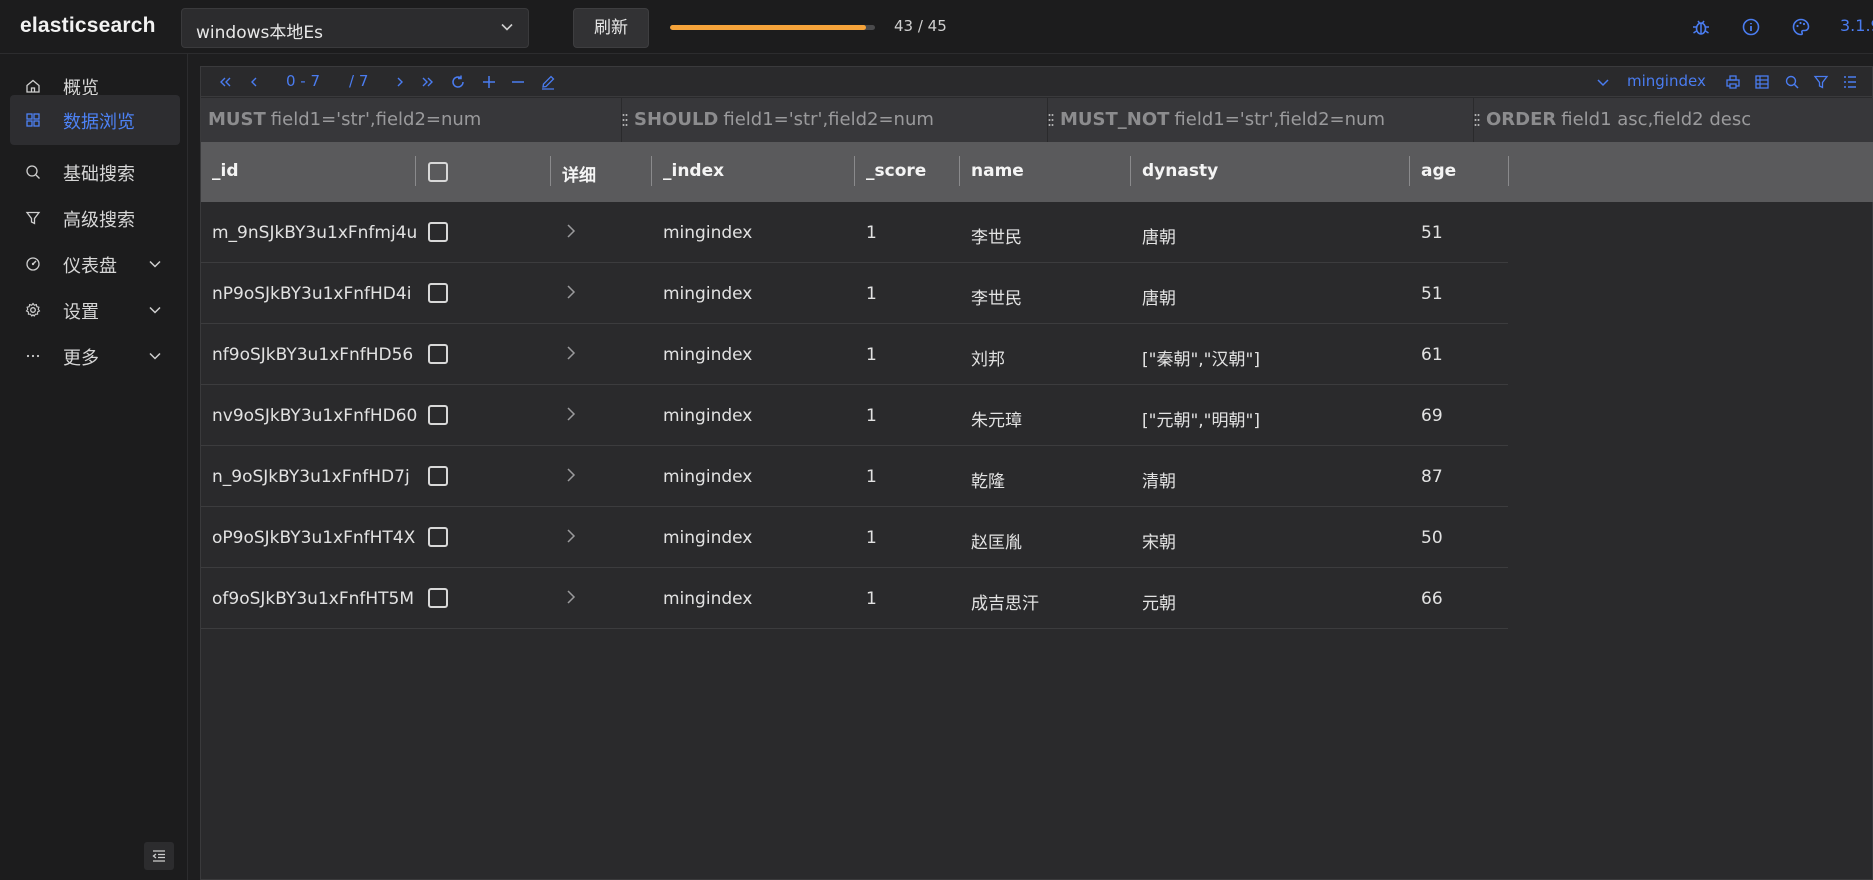 Image resolution: width=1873 pixels, height=880 pixels. What do you see at coordinates (854, 232) in the screenshot?
I see `table-row: m_9nSJkBY3u1xFnfmj4u mingindex 1 李世民 唐朝 51` at bounding box center [854, 232].